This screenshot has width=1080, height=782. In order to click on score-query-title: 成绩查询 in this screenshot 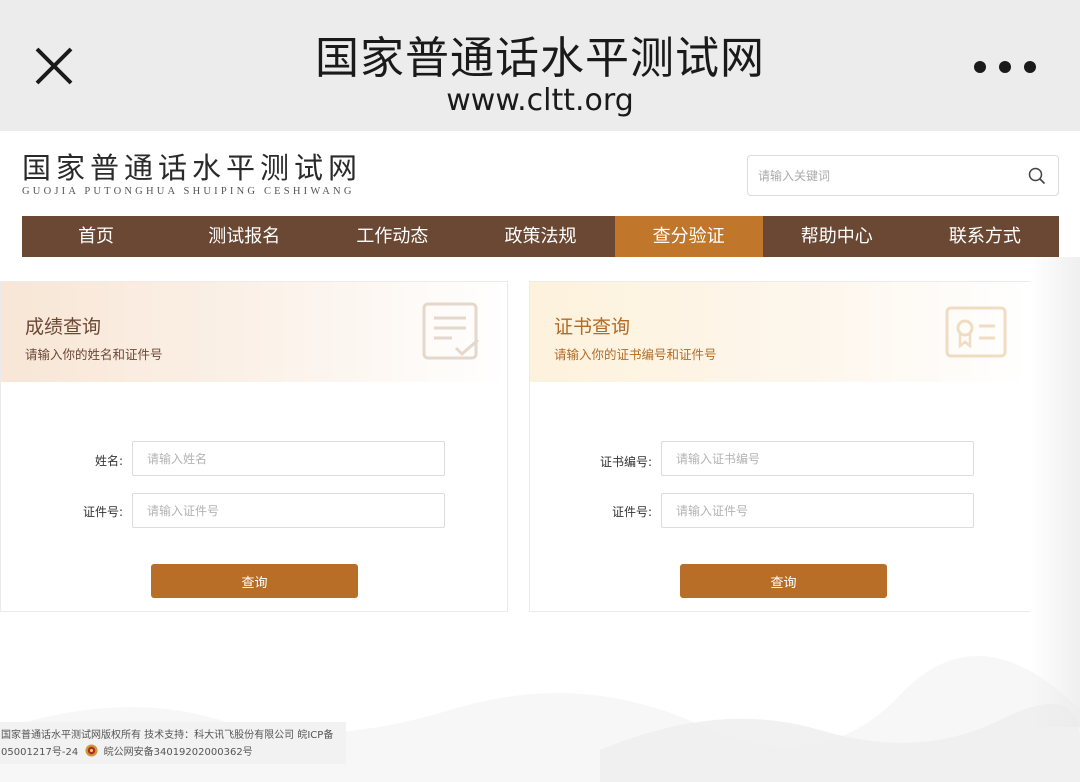, I will do `click(63, 327)`.